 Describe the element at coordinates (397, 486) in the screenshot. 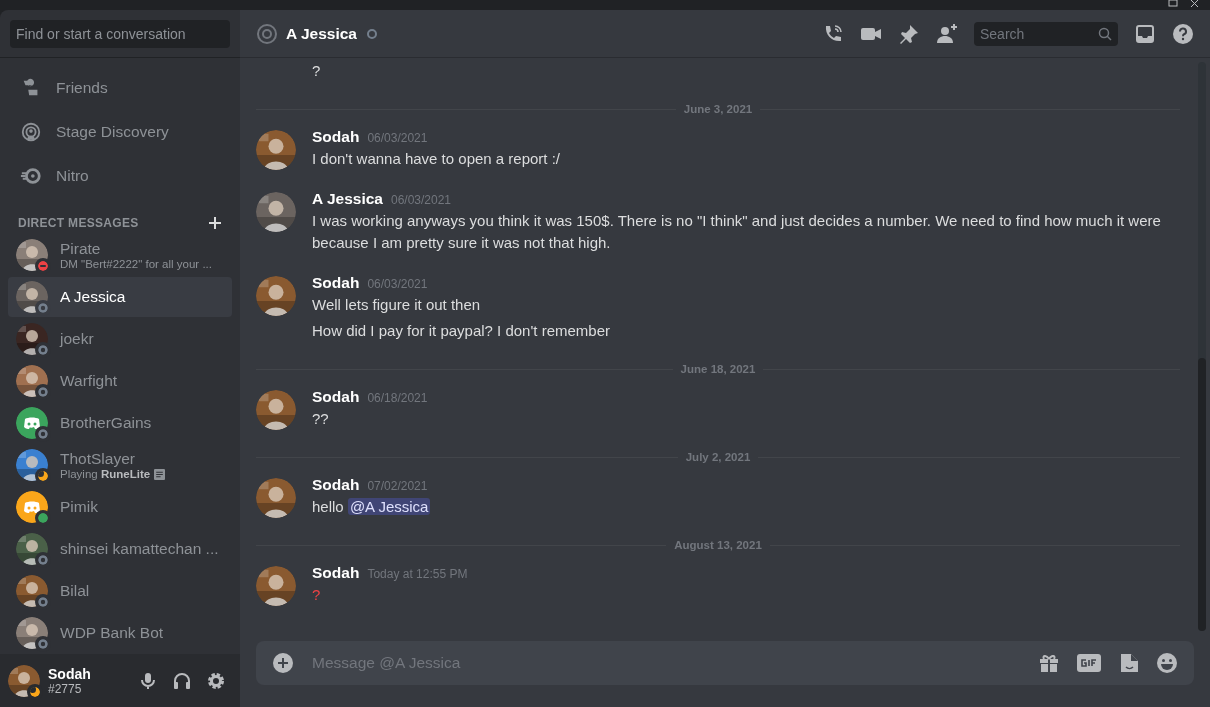

I see `timestamp: 07/02/2021` at that location.